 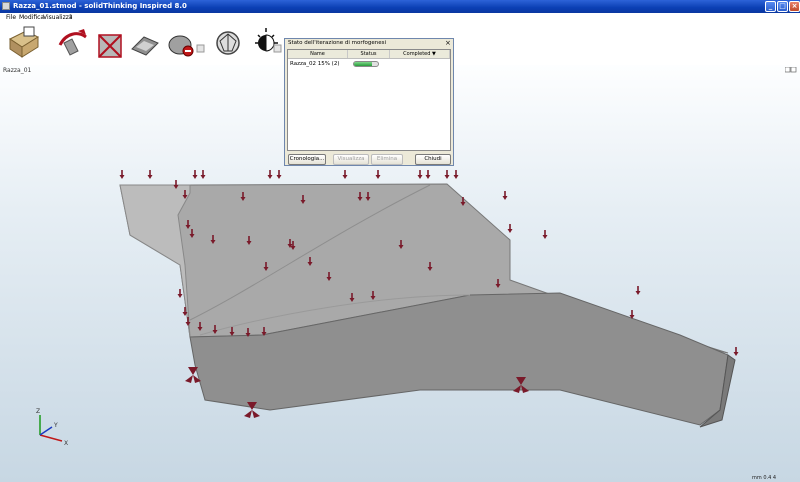 I want to click on menu-modifica: Modifica, so click(x=31, y=17).